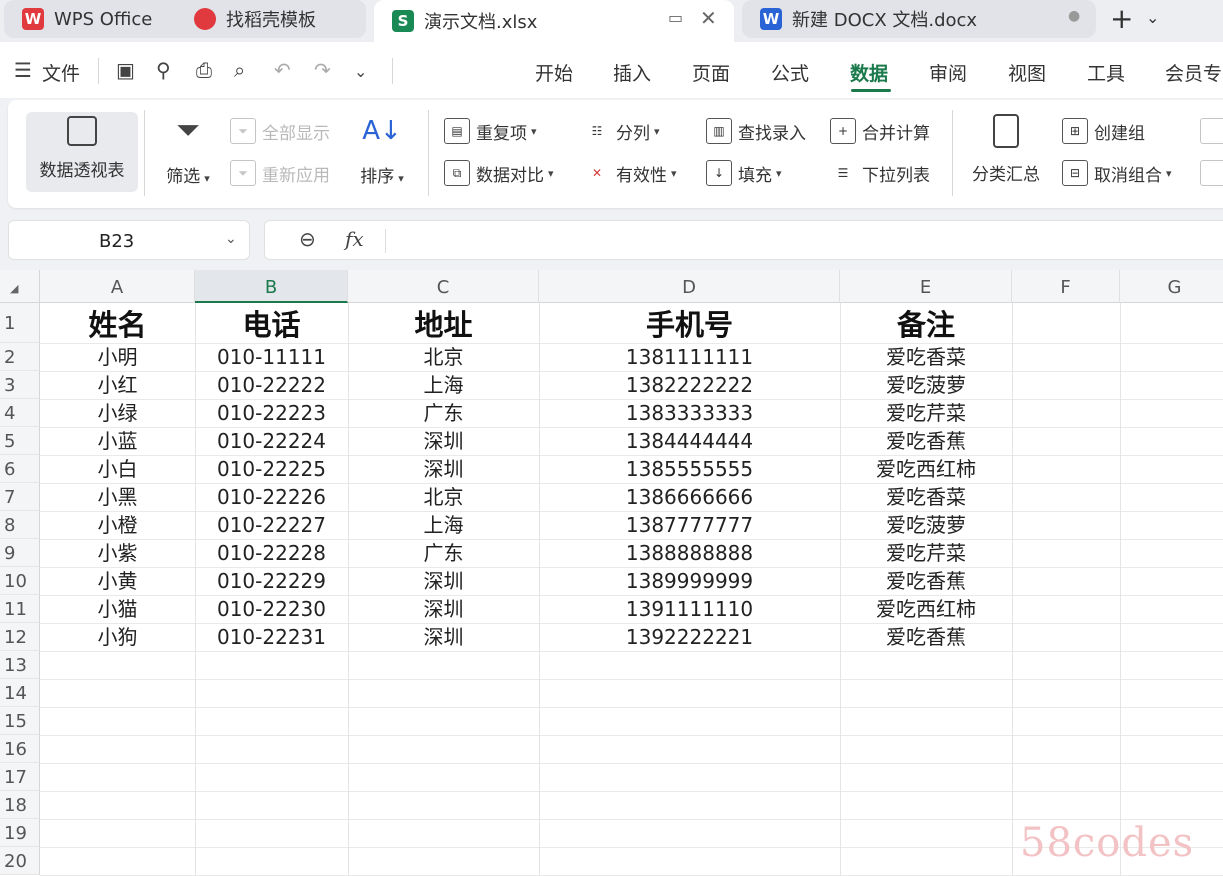  Describe the element at coordinates (926, 286) in the screenshot. I see `column-header-e: E` at that location.